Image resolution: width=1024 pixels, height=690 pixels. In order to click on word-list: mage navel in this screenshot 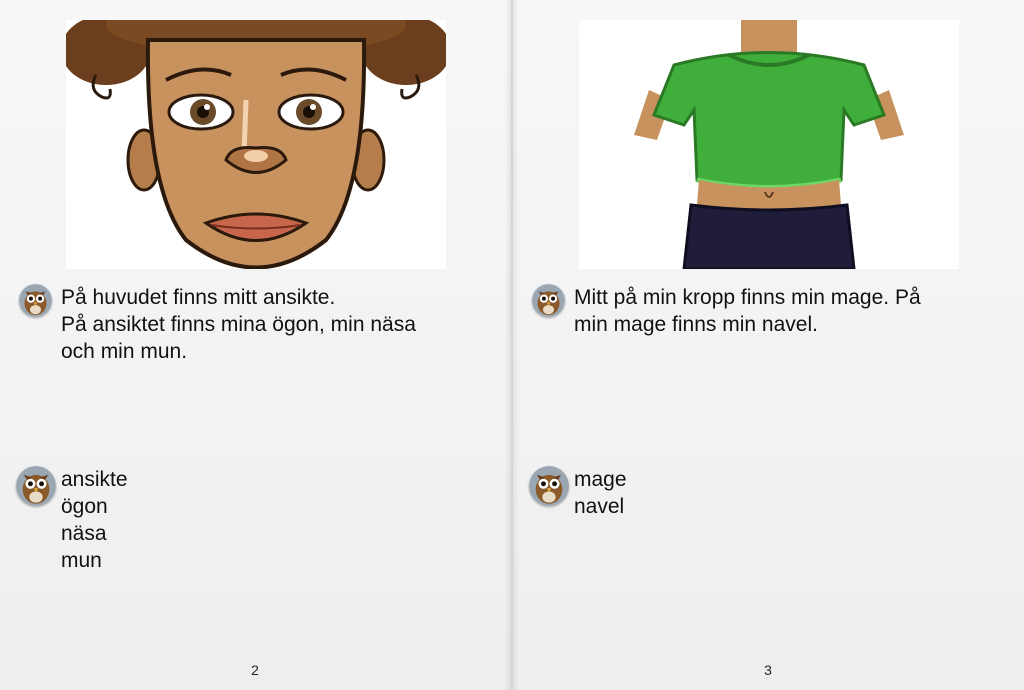, I will do `click(784, 493)`.